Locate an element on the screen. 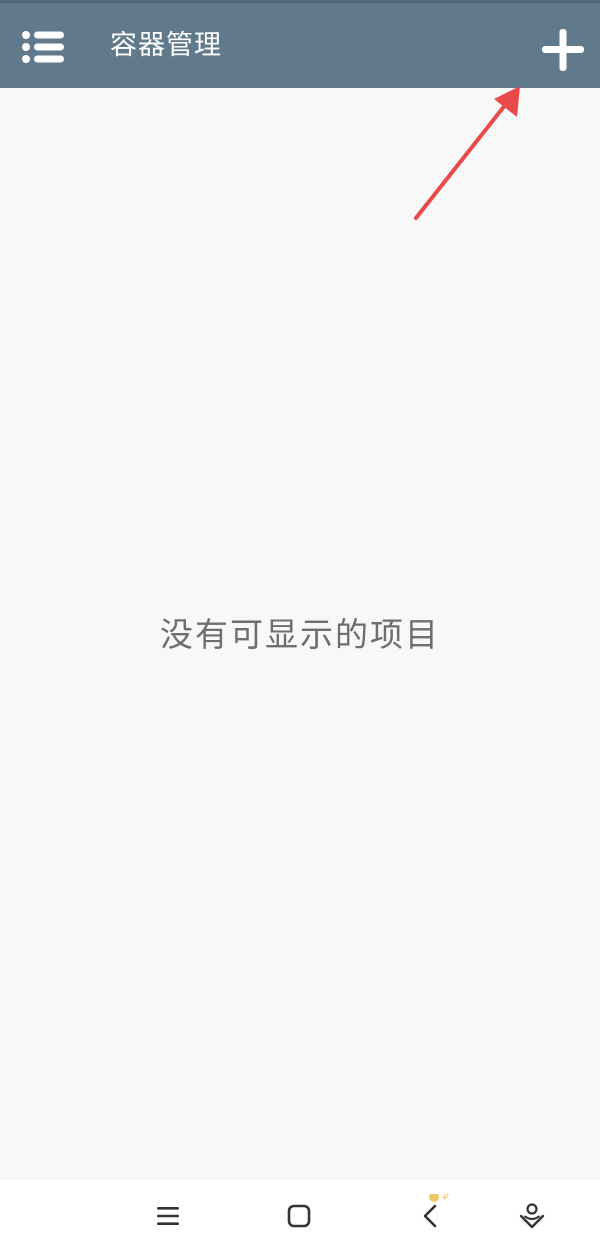  recent-apps-button is located at coordinates (168, 1216).